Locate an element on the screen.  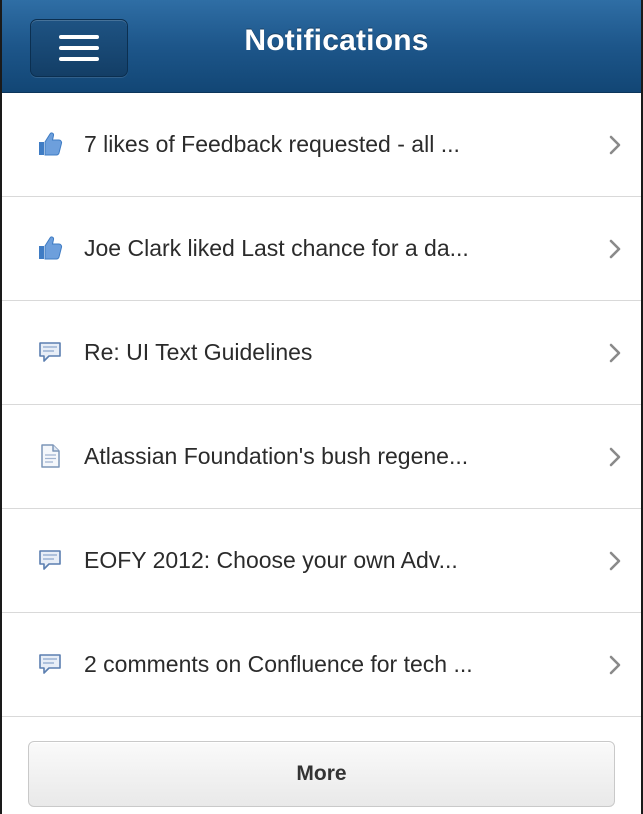
header-bar: Notifications is located at coordinates (321, 46).